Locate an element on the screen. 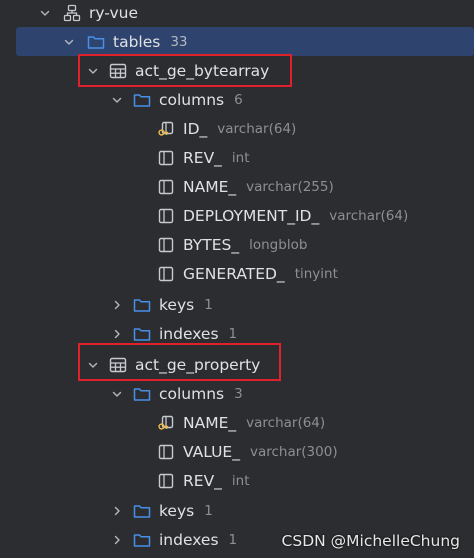 The height and width of the screenshot is (558, 474). tables-label: tables is located at coordinates (137, 41).